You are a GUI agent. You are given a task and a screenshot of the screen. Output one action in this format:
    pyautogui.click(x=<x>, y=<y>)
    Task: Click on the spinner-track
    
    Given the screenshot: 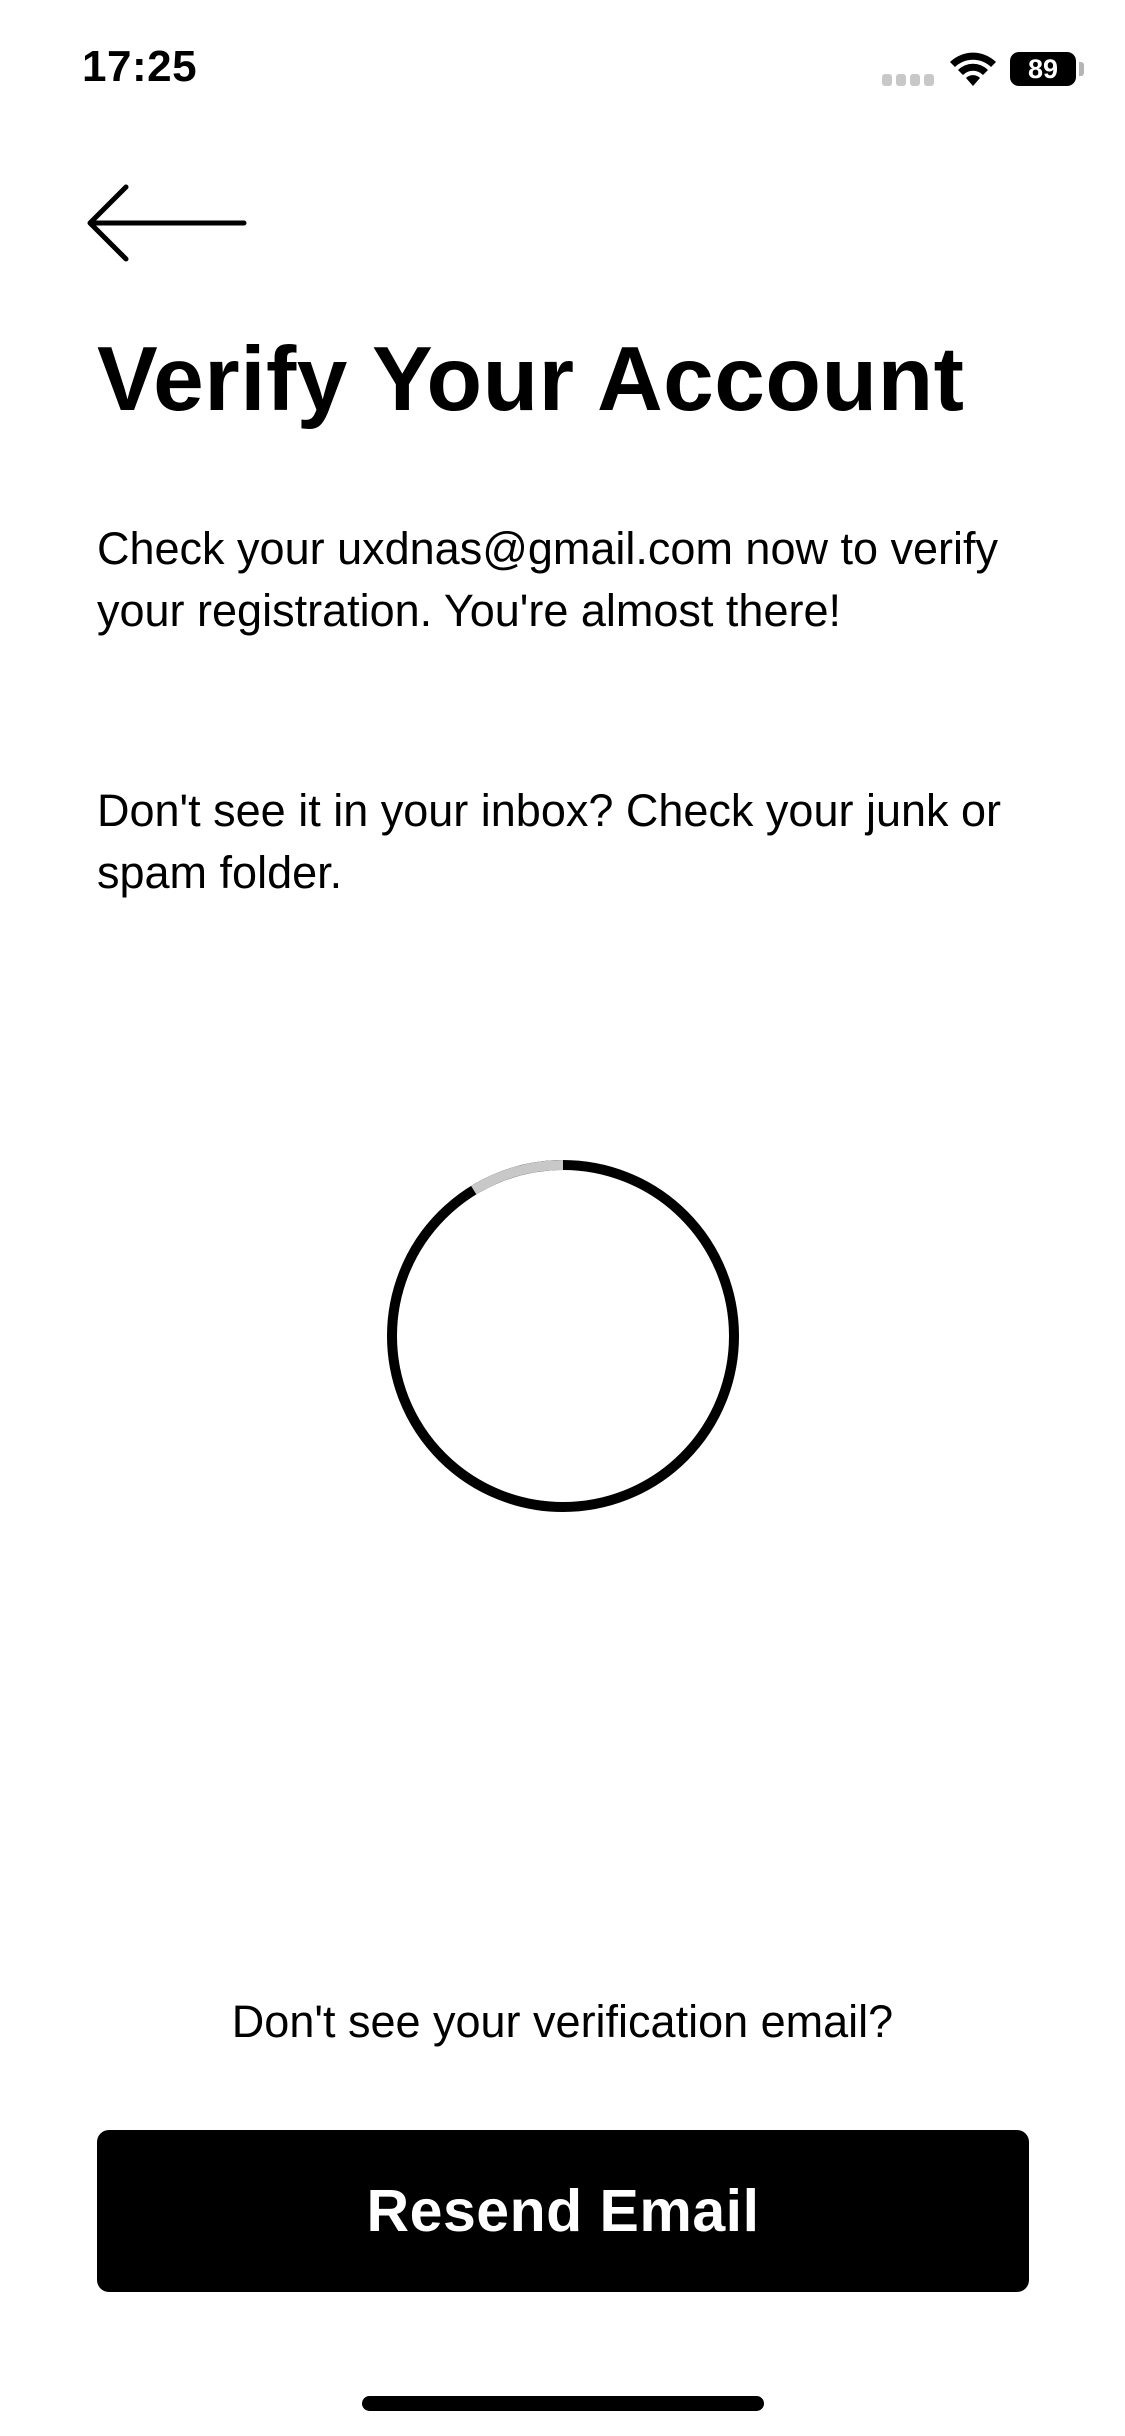 What is the action you would take?
    pyautogui.click(x=563, y=1336)
    